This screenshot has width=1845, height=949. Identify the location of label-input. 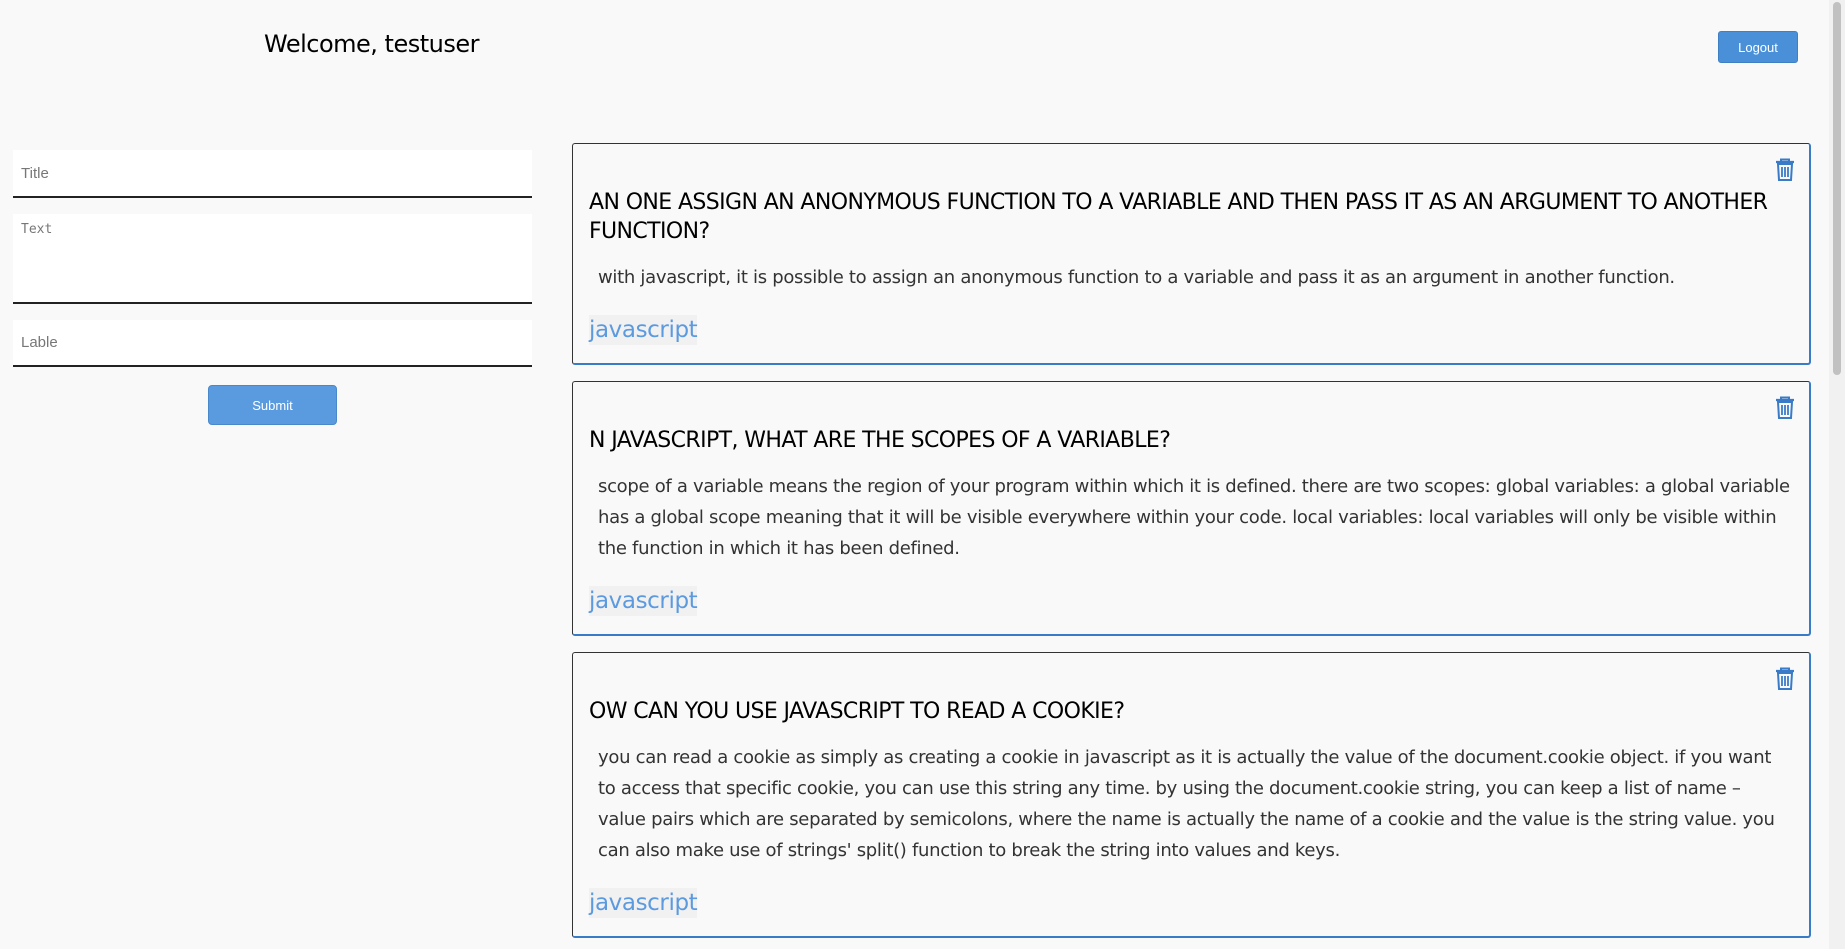
(272, 343).